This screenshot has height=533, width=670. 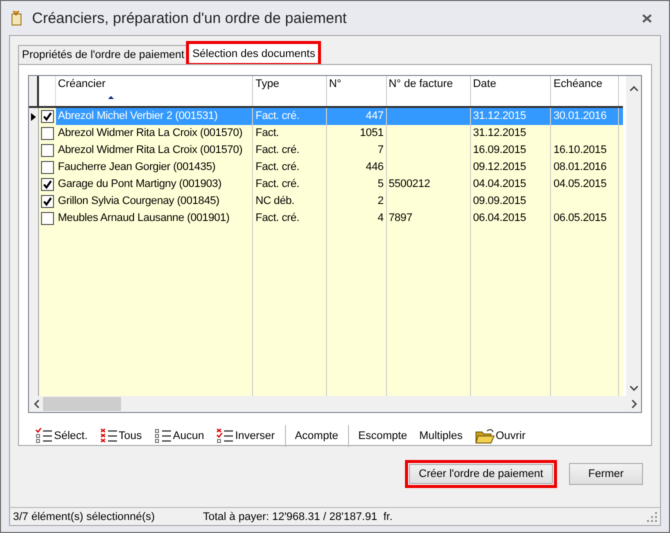 What do you see at coordinates (290, 91) in the screenshot?
I see `column-header: Type` at bounding box center [290, 91].